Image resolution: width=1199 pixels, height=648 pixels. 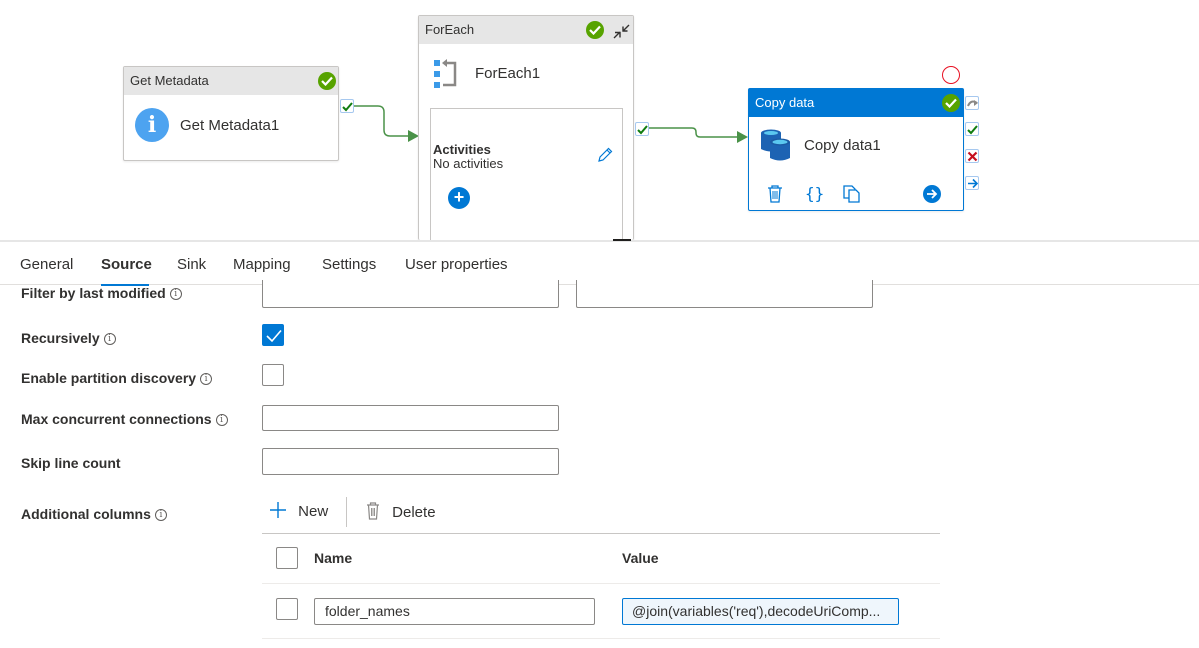 I want to click on skip-line-count-input, so click(x=410, y=461).